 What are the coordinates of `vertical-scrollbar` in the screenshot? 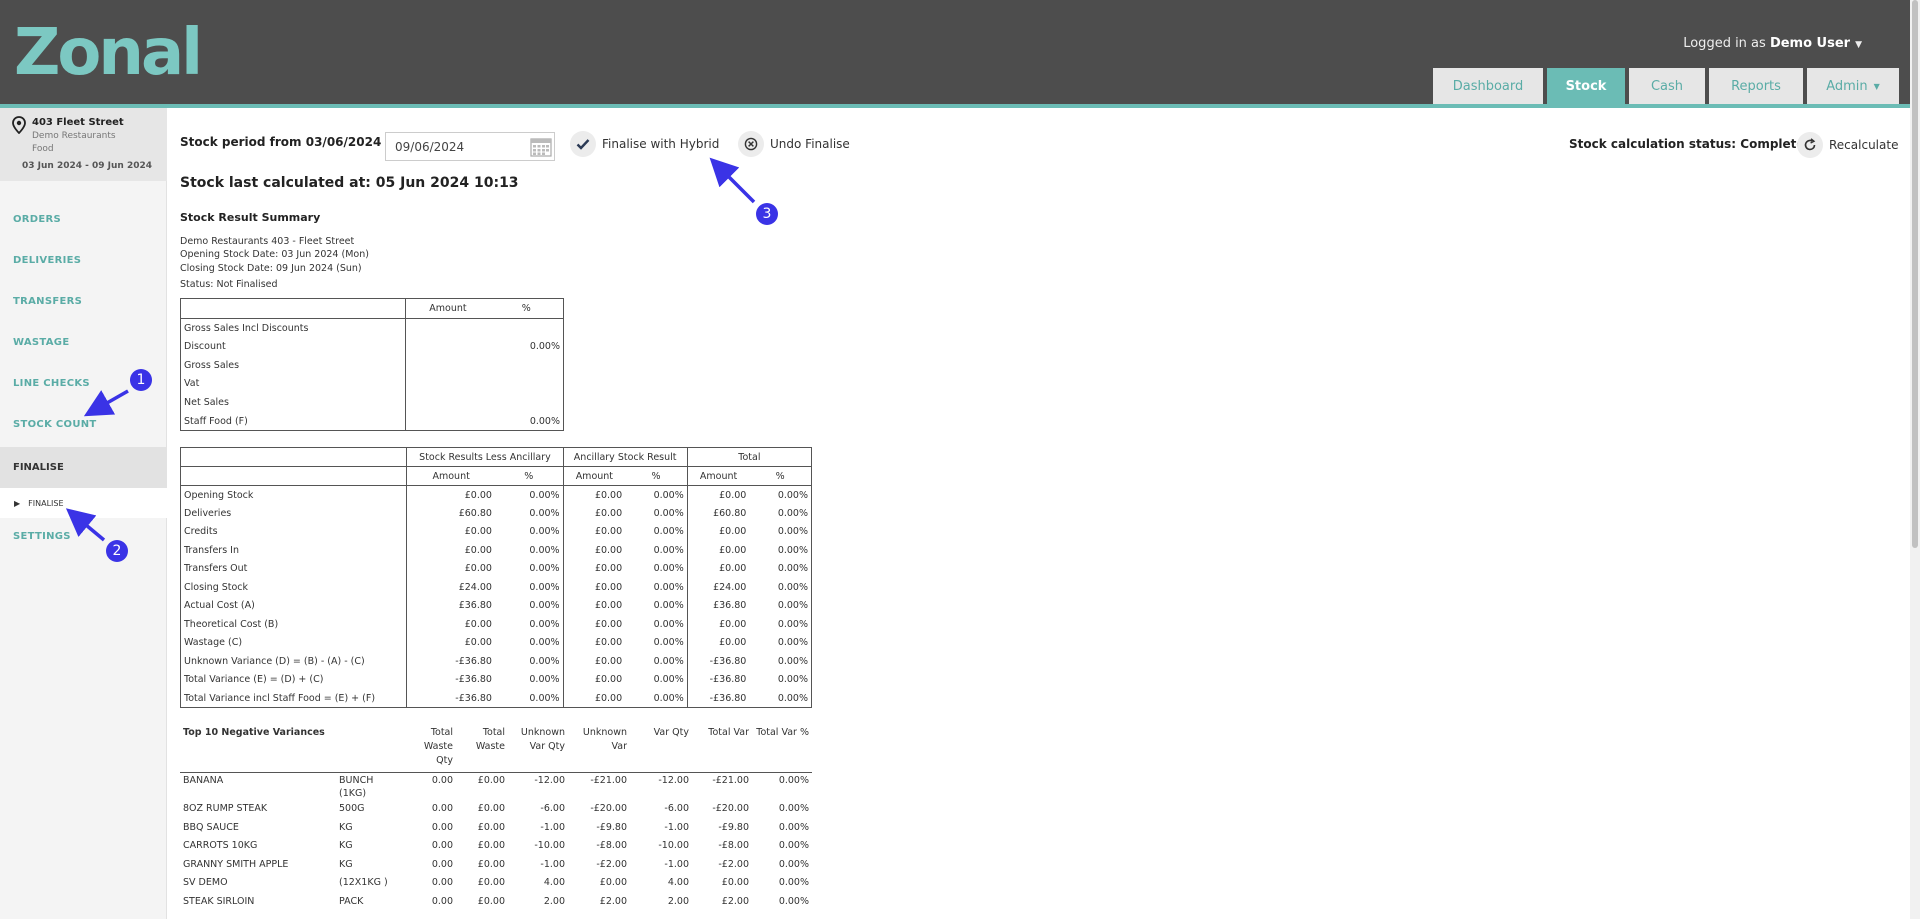 It's located at (1915, 459).